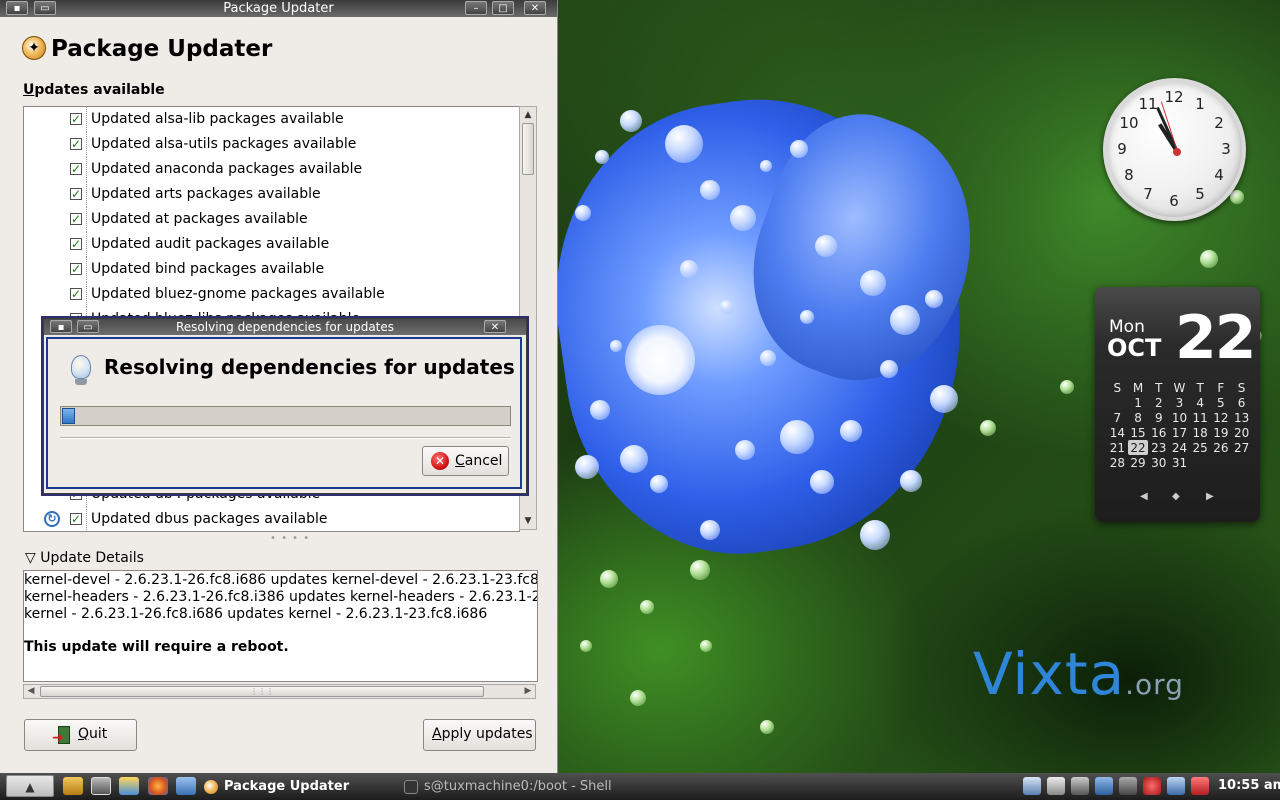 This screenshot has width=1280, height=800. Describe the element at coordinates (1179, 462) in the screenshot. I see `calendar-day: 31` at that location.